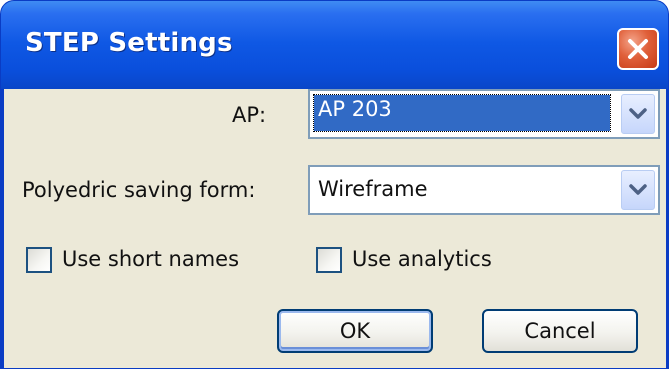 The height and width of the screenshot is (370, 670). What do you see at coordinates (373, 189) in the screenshot?
I see `polyedric-value-text: Wireframe` at bounding box center [373, 189].